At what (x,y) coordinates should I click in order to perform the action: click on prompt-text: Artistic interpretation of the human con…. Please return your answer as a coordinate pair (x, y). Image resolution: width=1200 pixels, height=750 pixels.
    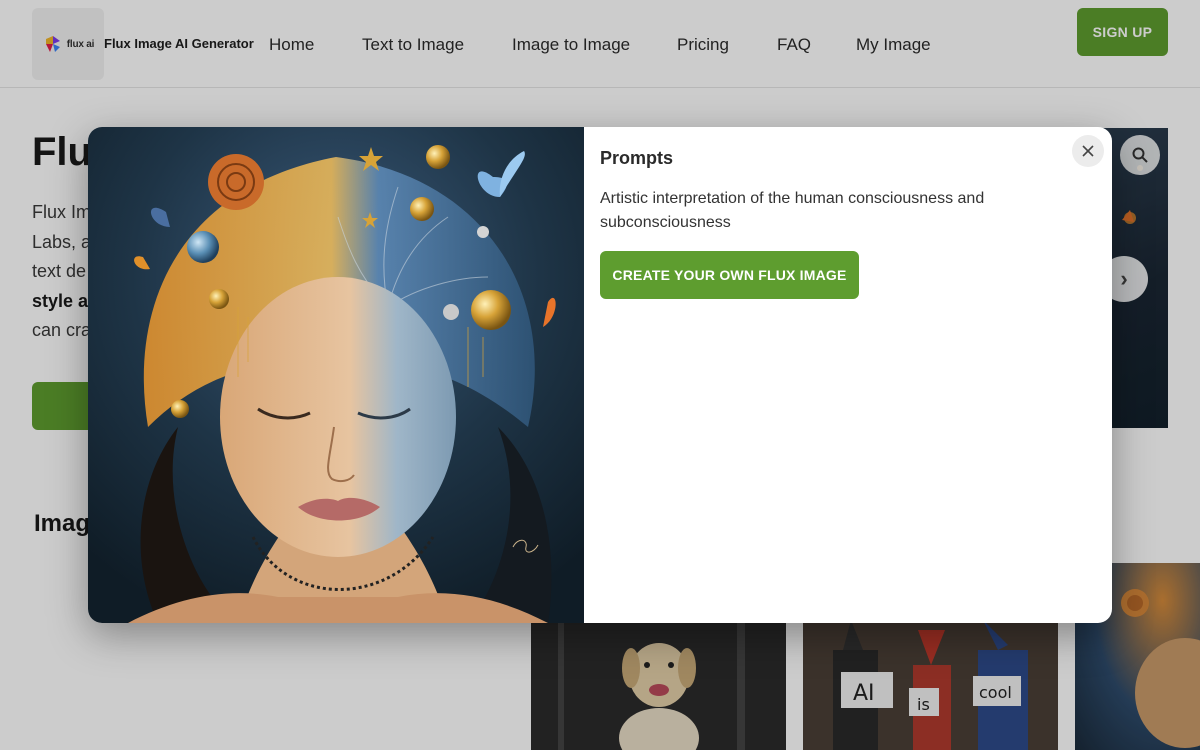
    Looking at the image, I should click on (792, 210).